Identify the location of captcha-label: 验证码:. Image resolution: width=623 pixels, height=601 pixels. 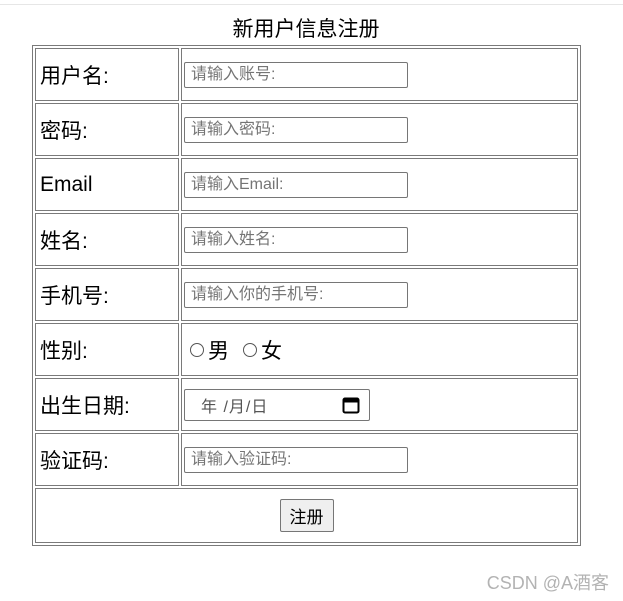
(107, 459).